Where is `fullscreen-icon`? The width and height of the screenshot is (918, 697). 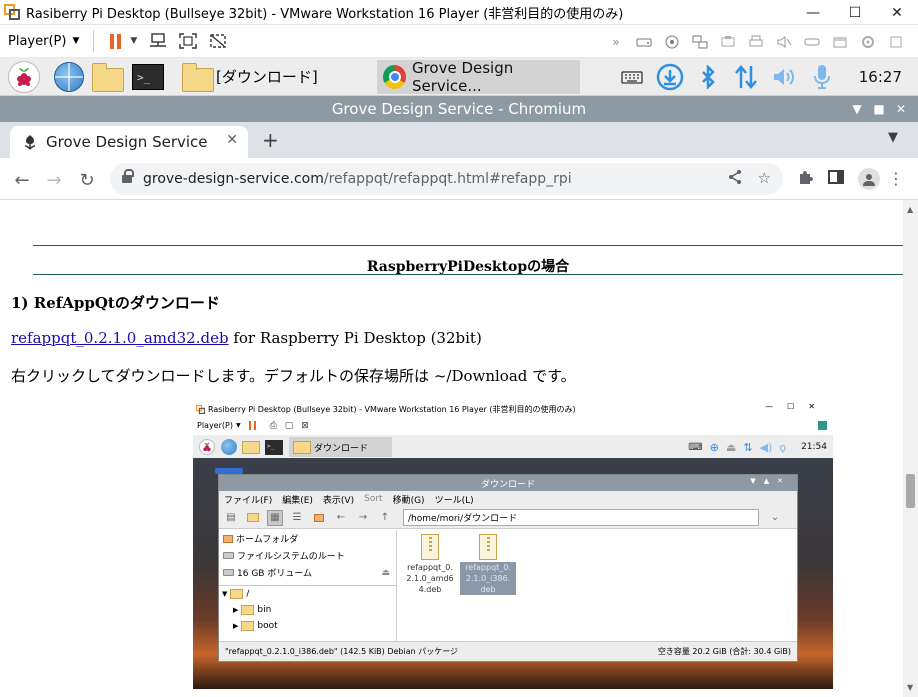
fullscreen-icon is located at coordinates (188, 41).